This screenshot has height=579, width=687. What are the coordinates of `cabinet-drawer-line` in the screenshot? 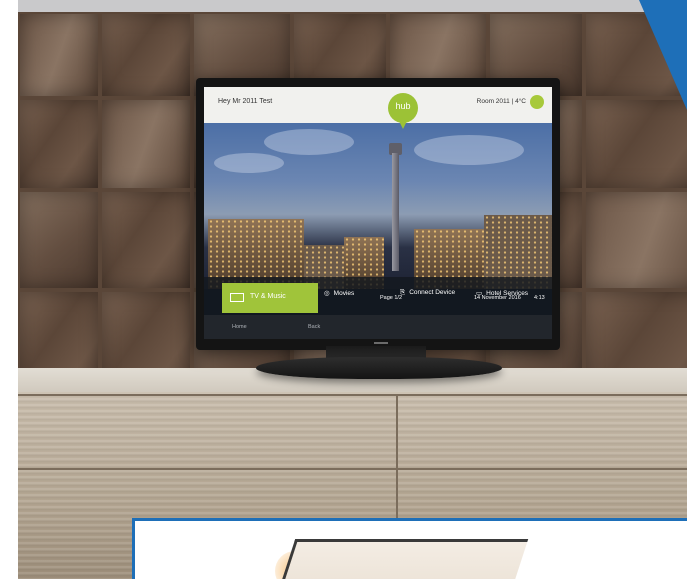 It's located at (352, 469).